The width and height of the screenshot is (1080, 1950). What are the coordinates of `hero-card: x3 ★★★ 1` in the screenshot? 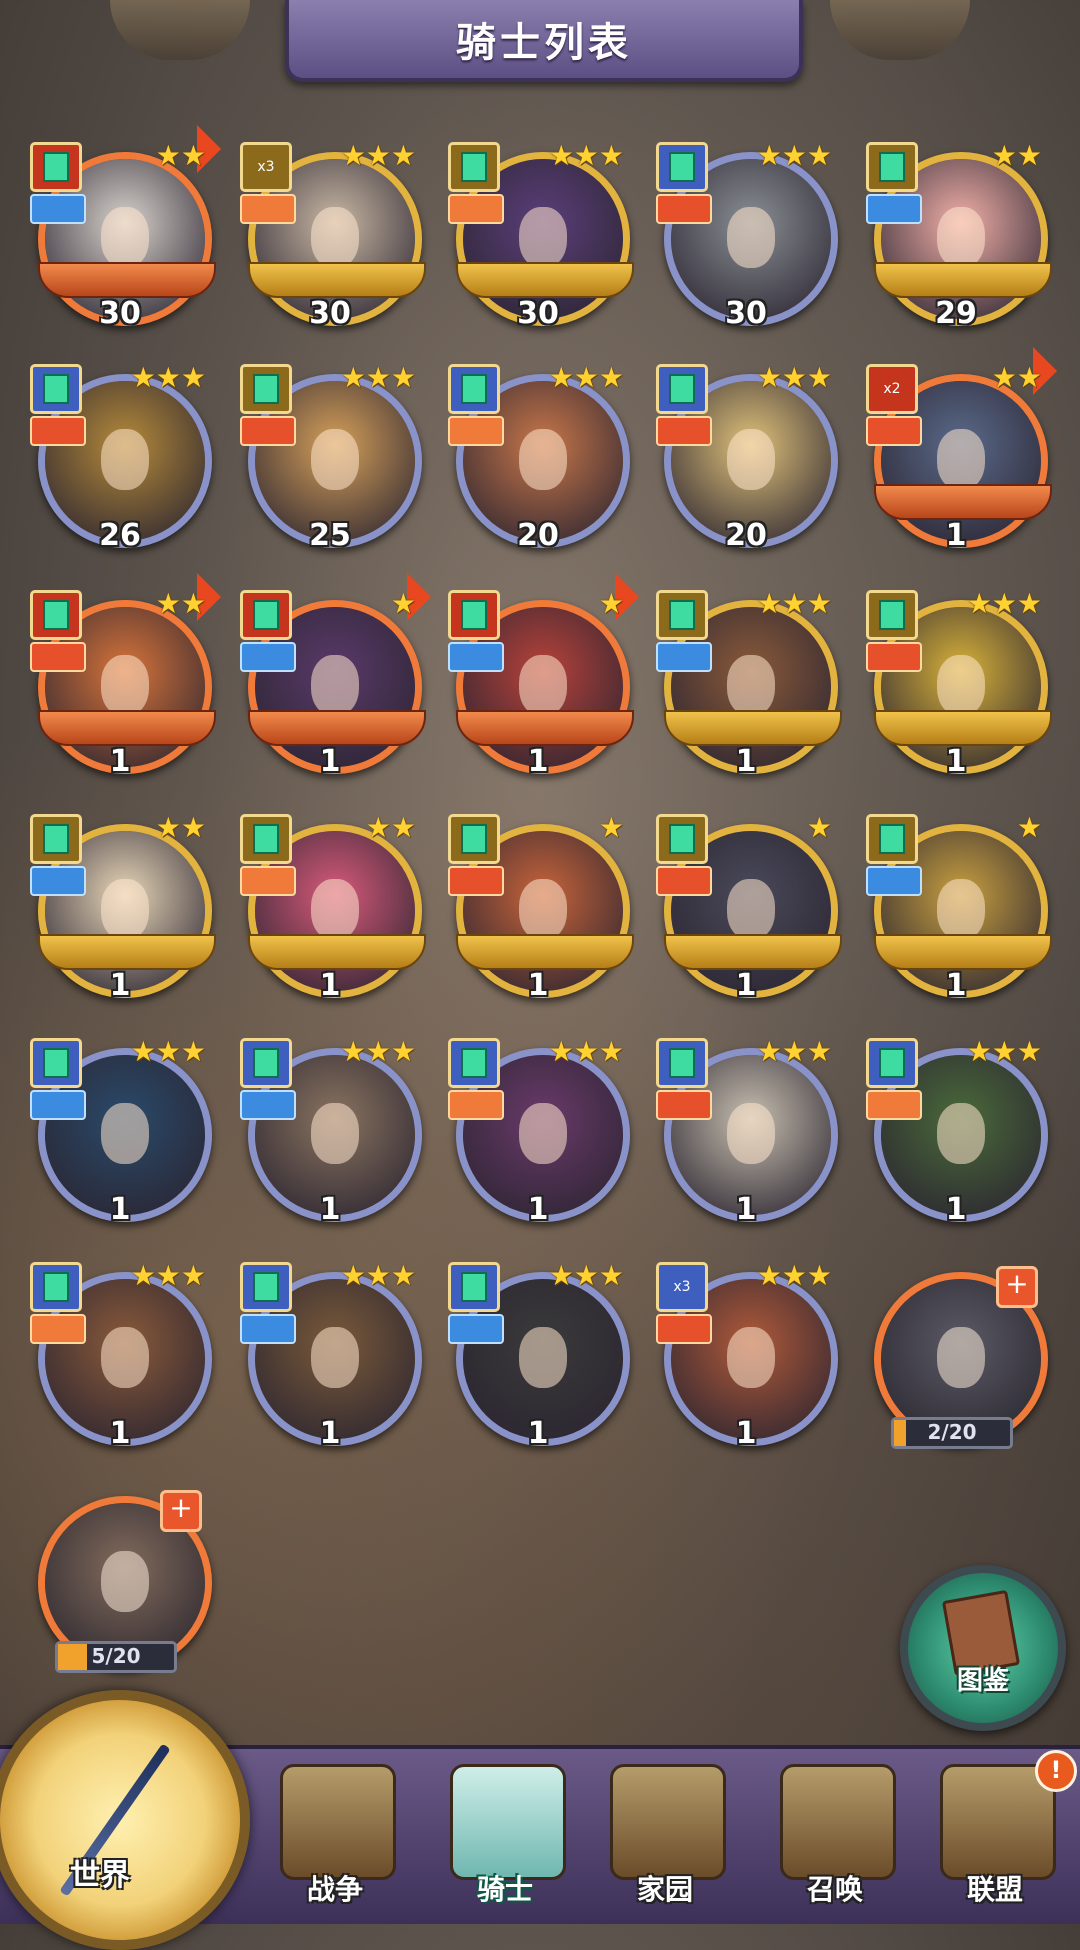 It's located at (747, 1355).